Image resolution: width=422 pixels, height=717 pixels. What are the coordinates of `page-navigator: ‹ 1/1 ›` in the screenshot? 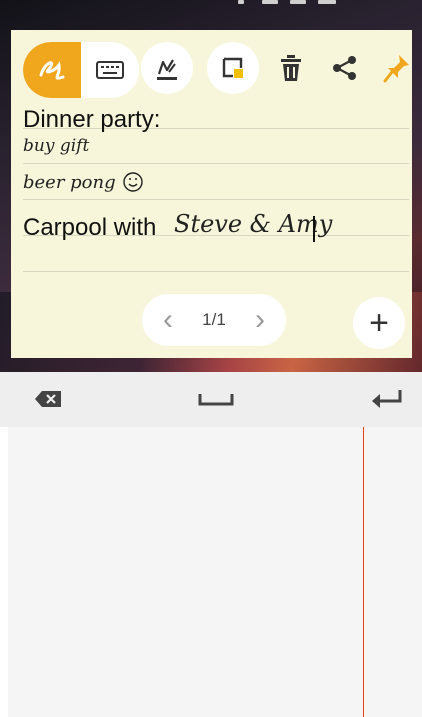 It's located at (214, 320).